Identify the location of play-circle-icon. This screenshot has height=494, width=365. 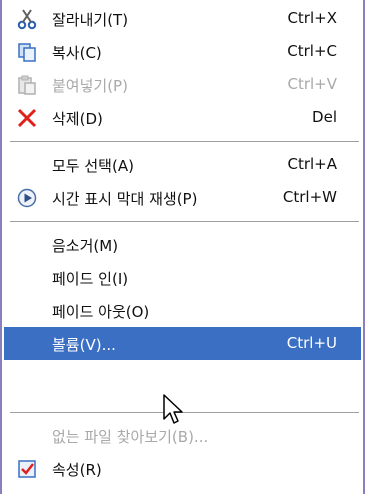
(27, 198).